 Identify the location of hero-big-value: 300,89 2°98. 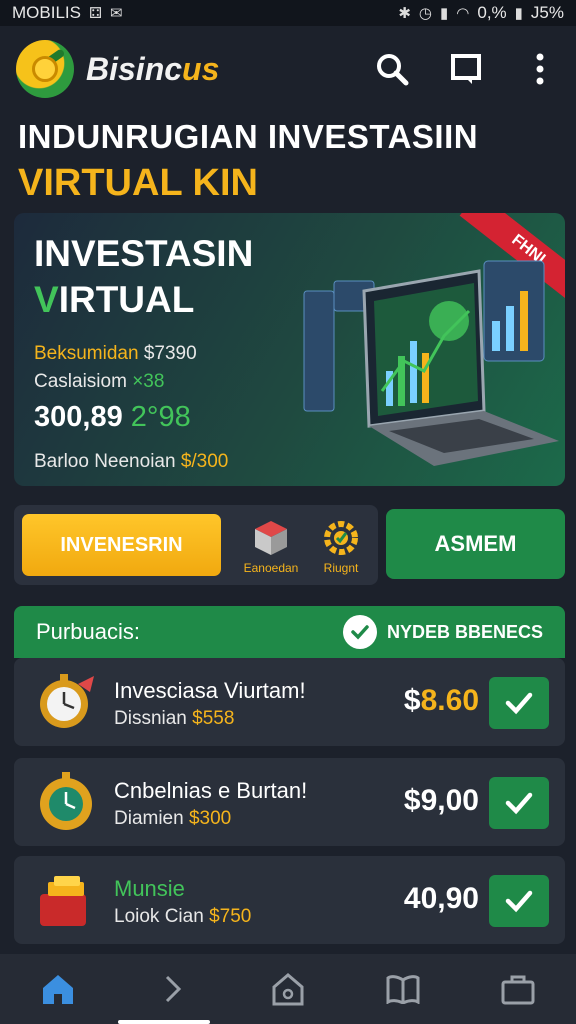
(112, 417).